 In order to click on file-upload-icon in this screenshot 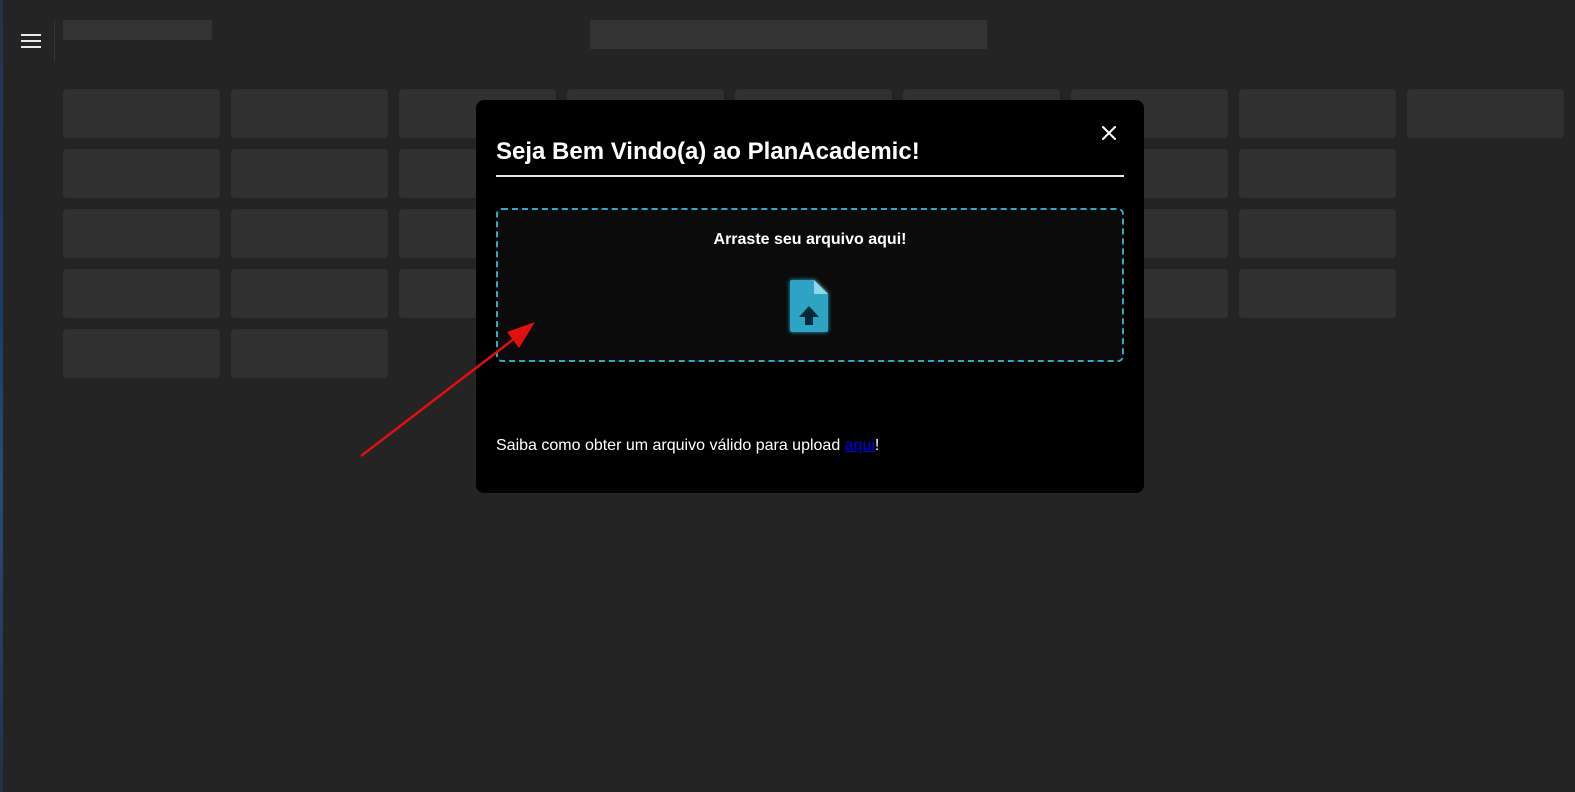, I will do `click(809, 306)`.